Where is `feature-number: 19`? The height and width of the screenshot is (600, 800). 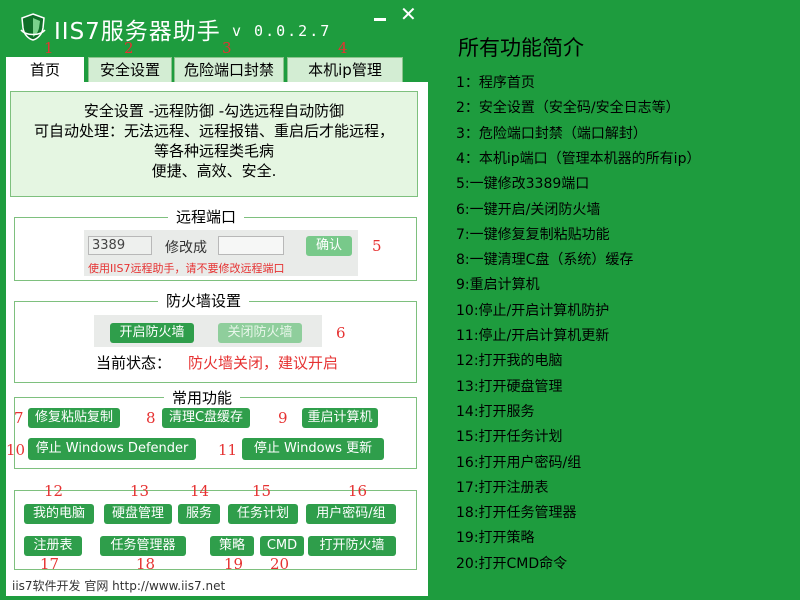 feature-number: 19 is located at coordinates (234, 564).